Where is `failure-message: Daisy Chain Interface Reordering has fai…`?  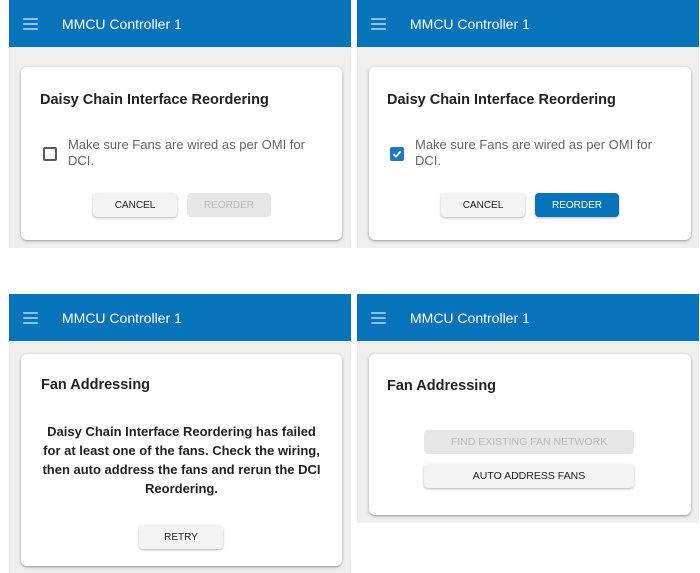
failure-message: Daisy Chain Interface Reordering has fai… is located at coordinates (181, 460).